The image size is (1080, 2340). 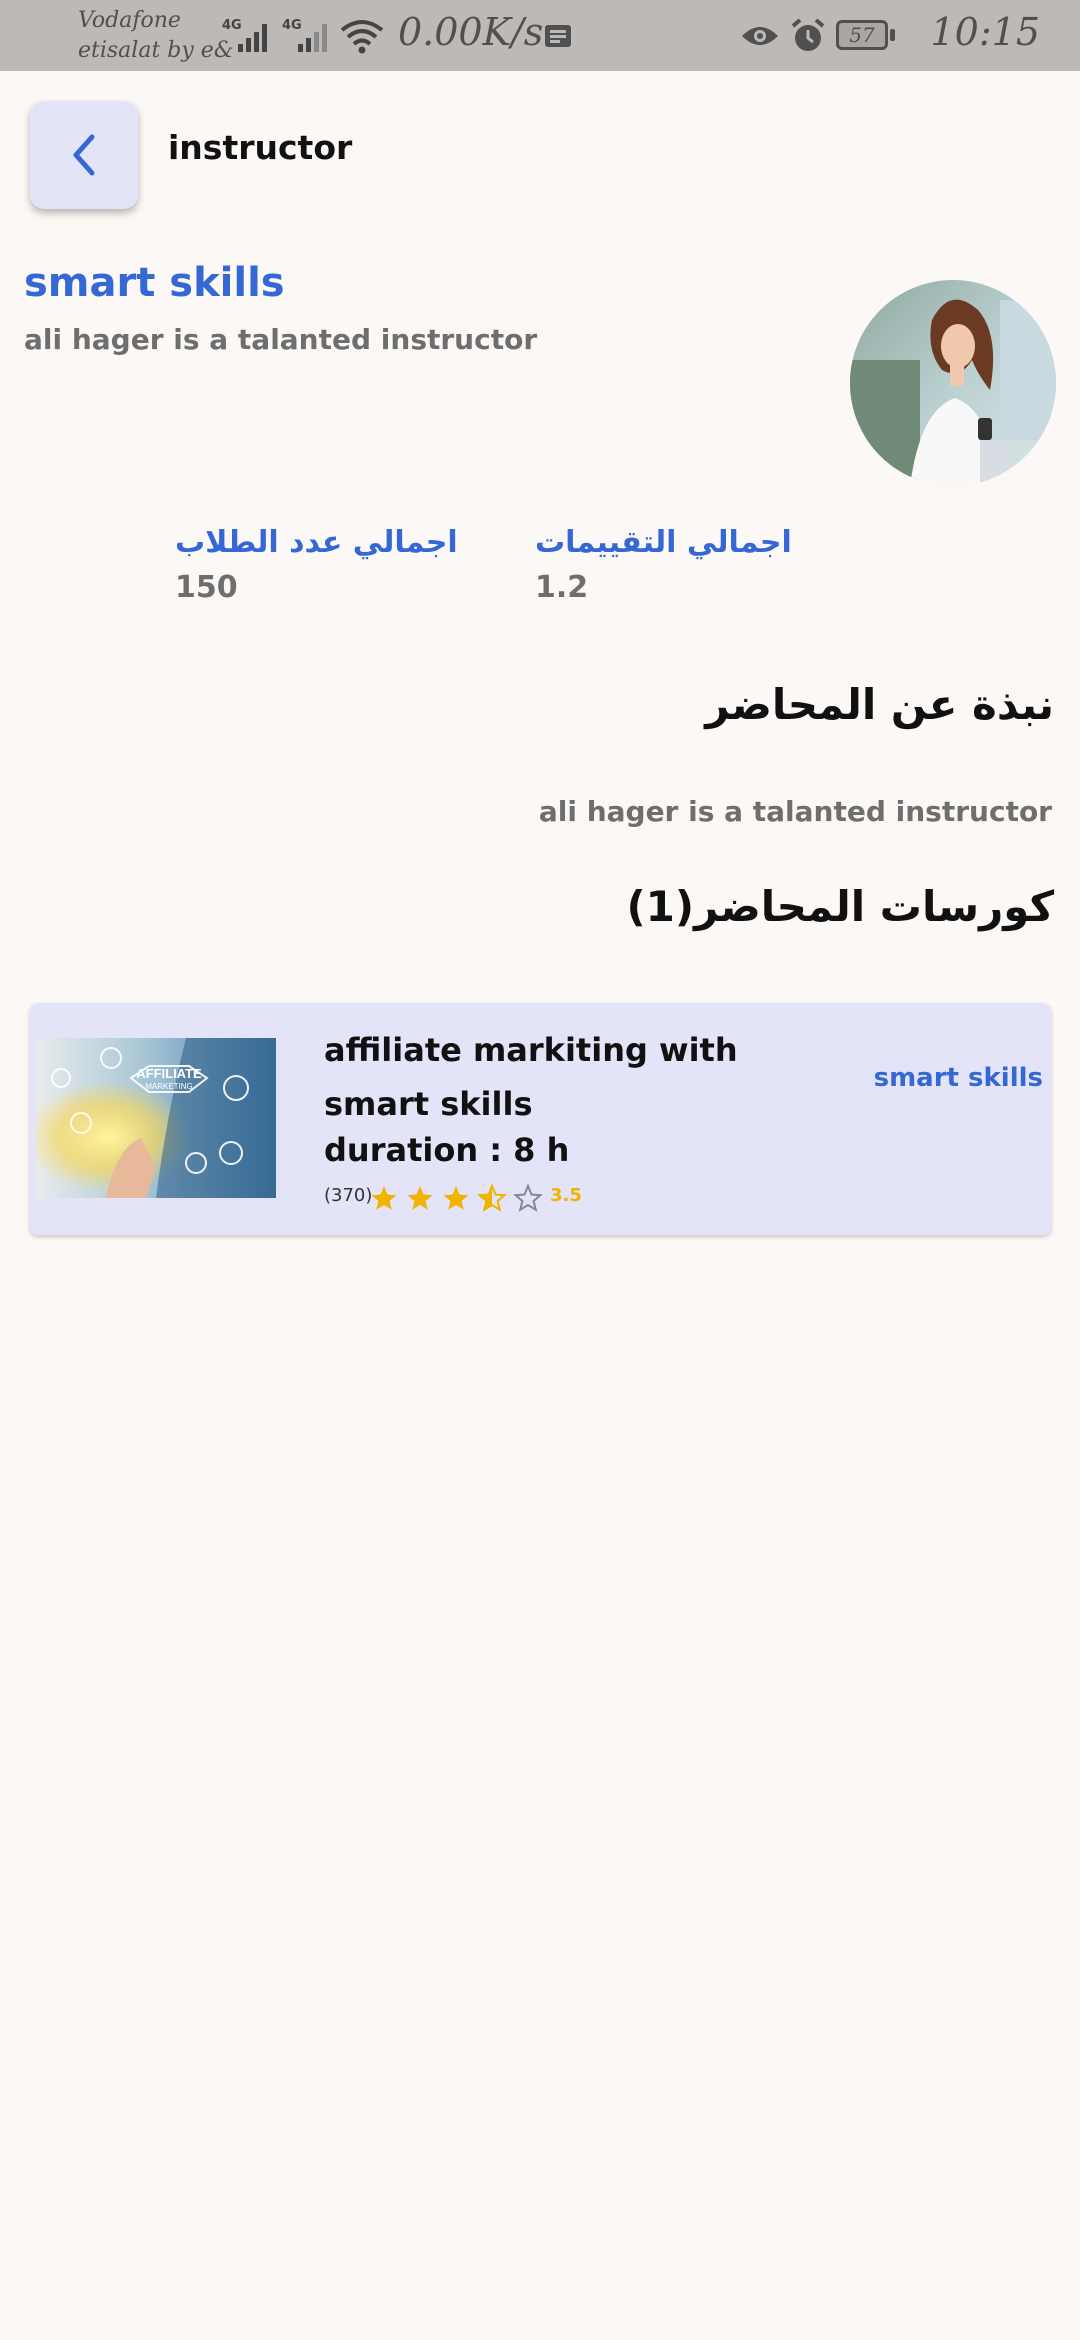 What do you see at coordinates (169, 1073) in the screenshot?
I see `thumb-text-1: AFFILIATE` at bounding box center [169, 1073].